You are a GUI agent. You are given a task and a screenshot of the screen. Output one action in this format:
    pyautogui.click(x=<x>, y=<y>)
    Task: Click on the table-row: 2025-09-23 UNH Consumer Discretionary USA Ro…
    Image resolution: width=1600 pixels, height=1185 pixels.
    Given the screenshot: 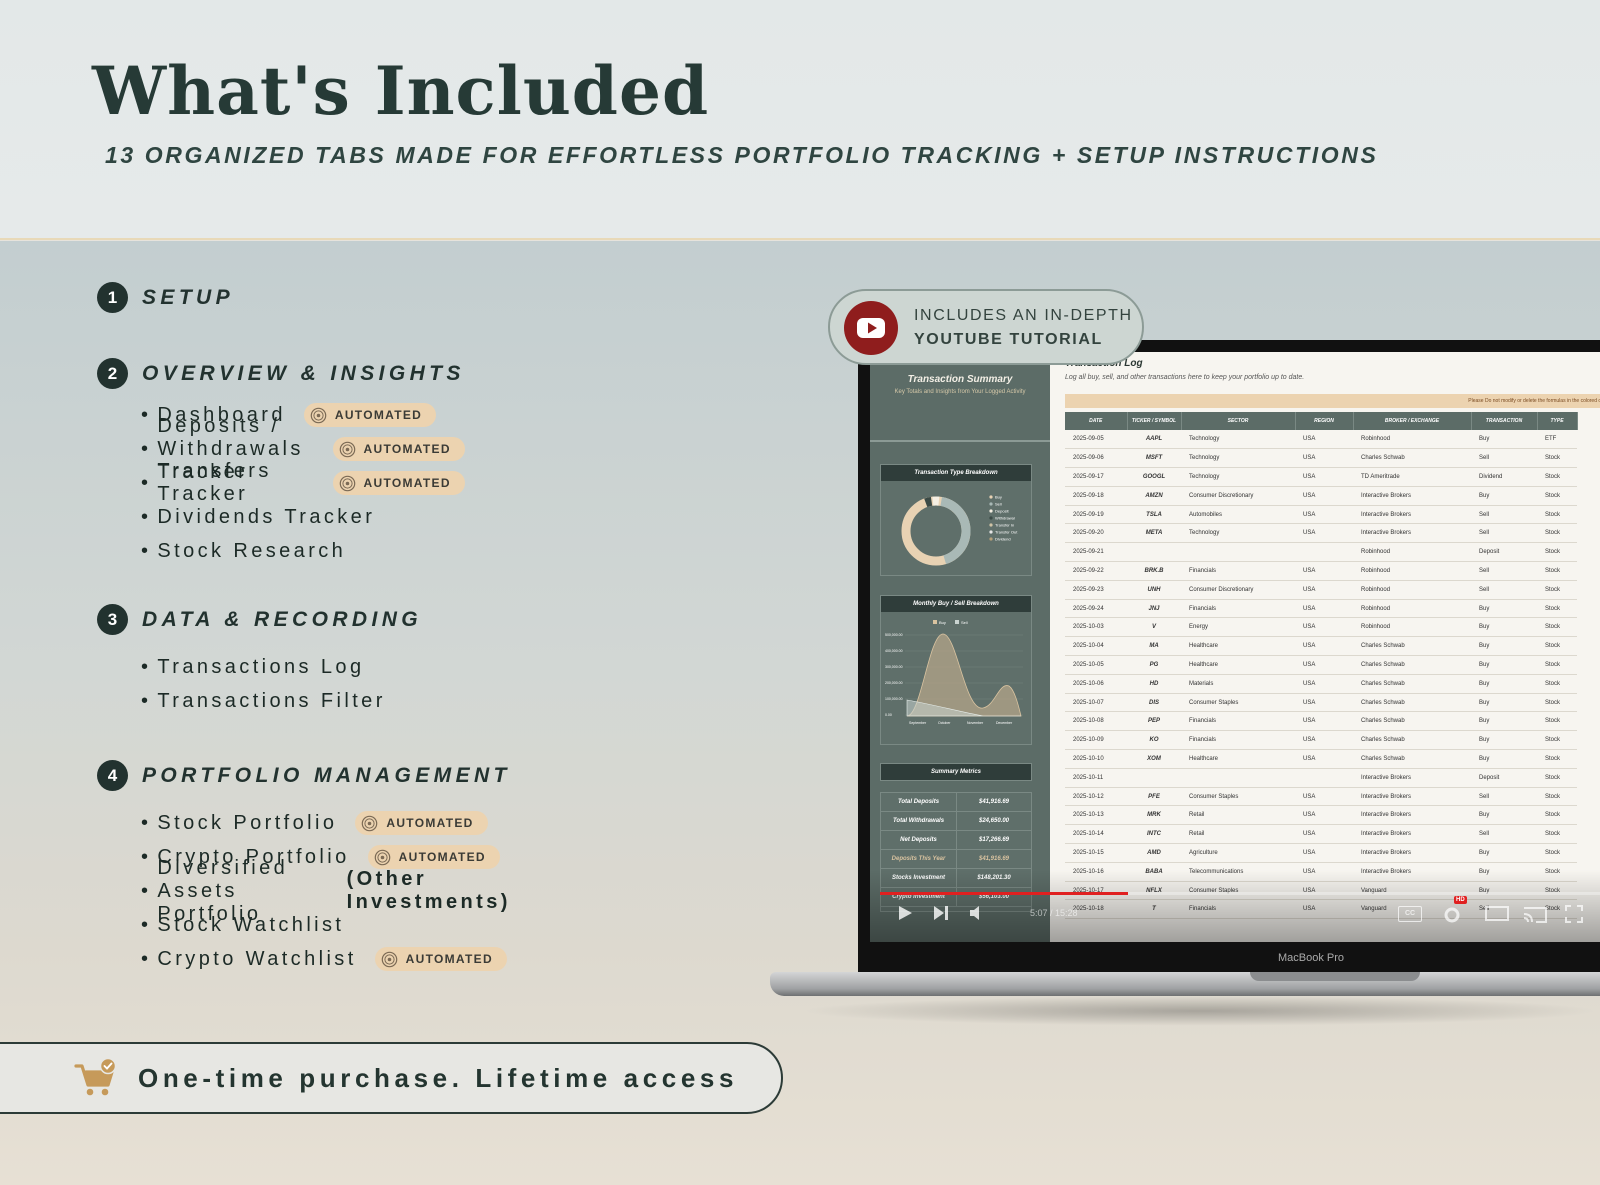 What is the action you would take?
    pyautogui.click(x=1321, y=590)
    